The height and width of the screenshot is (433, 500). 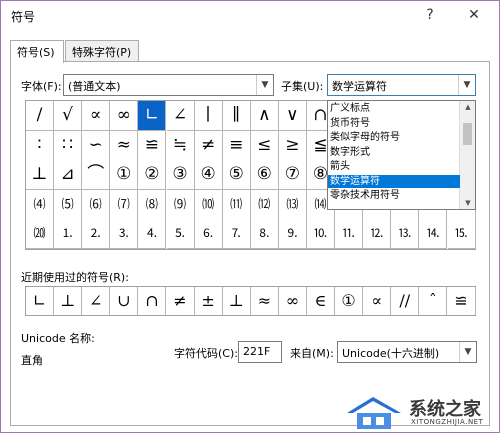 I want to click on symbol-cell: ⌒, so click(x=96, y=175).